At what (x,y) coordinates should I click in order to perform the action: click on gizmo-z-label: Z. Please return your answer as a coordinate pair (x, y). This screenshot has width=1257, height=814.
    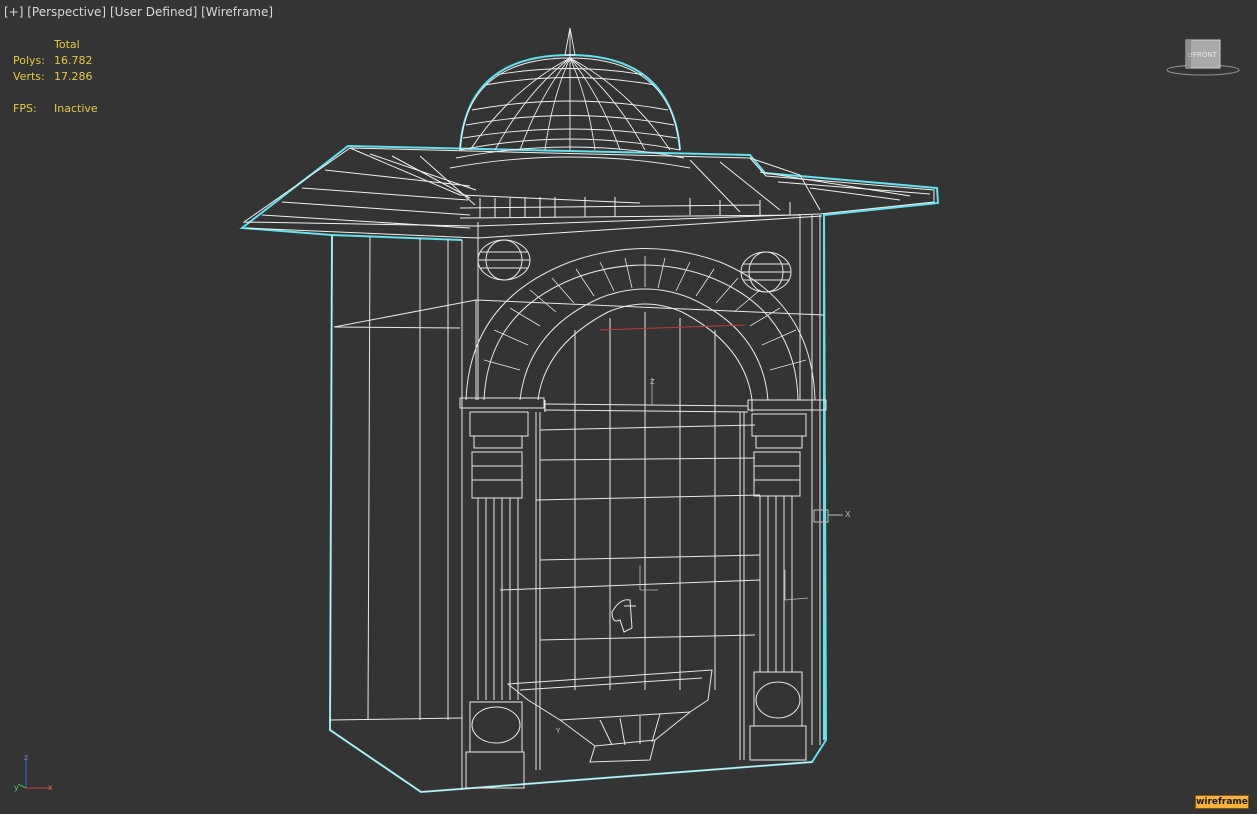
    Looking at the image, I should click on (652, 382).